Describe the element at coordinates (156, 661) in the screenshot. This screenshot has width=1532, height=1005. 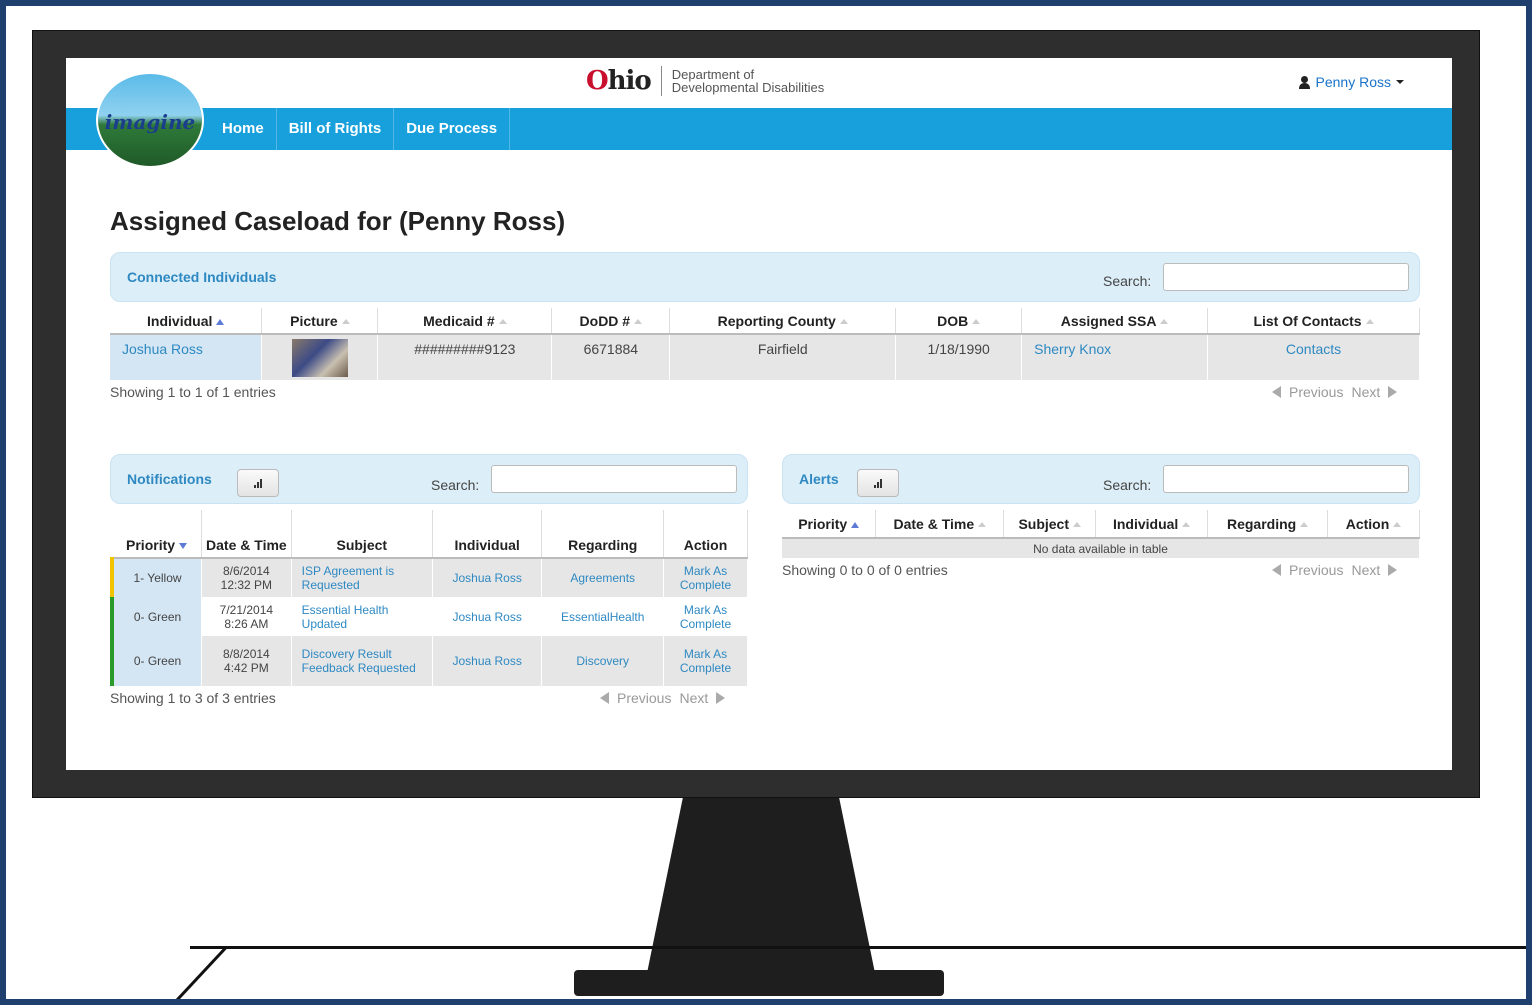
I see `cell-priority: 0- Green` at that location.